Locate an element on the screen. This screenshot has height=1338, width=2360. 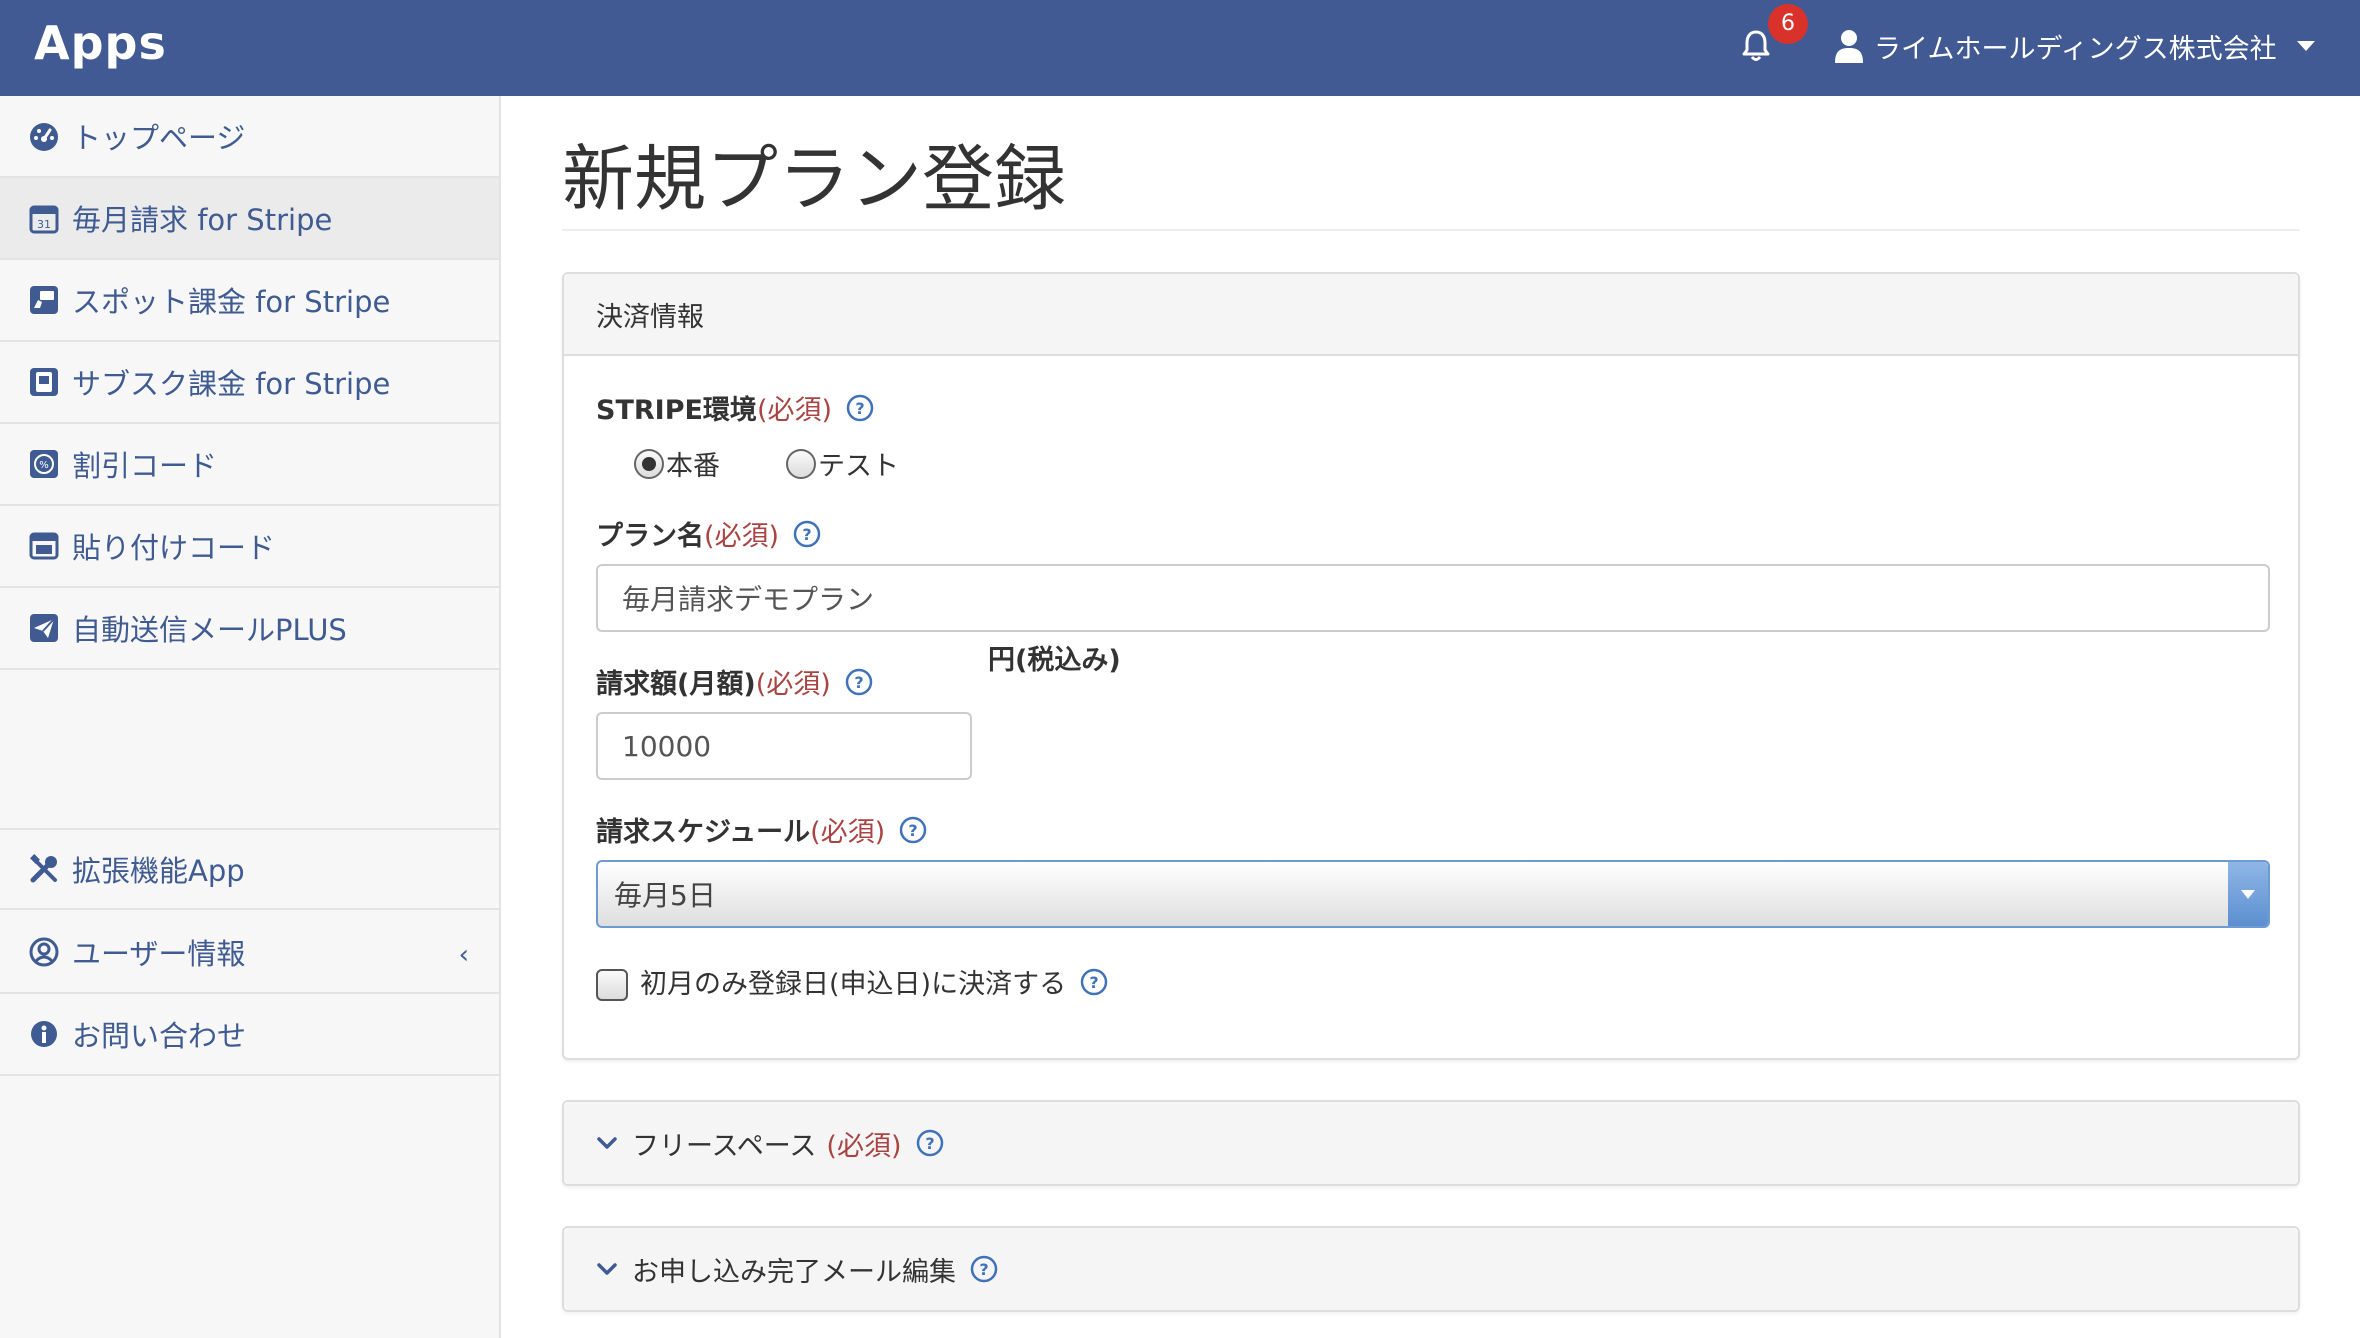
panel-title: お申し込み完了メール編集 is located at coordinates (794, 1272).